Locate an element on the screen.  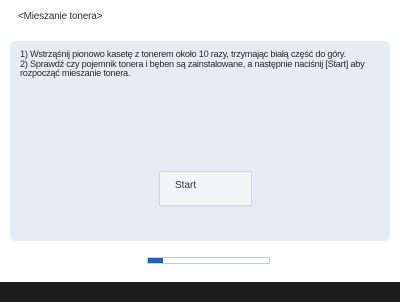
screen-title: <Mieszanie tonera> is located at coordinates (60, 16).